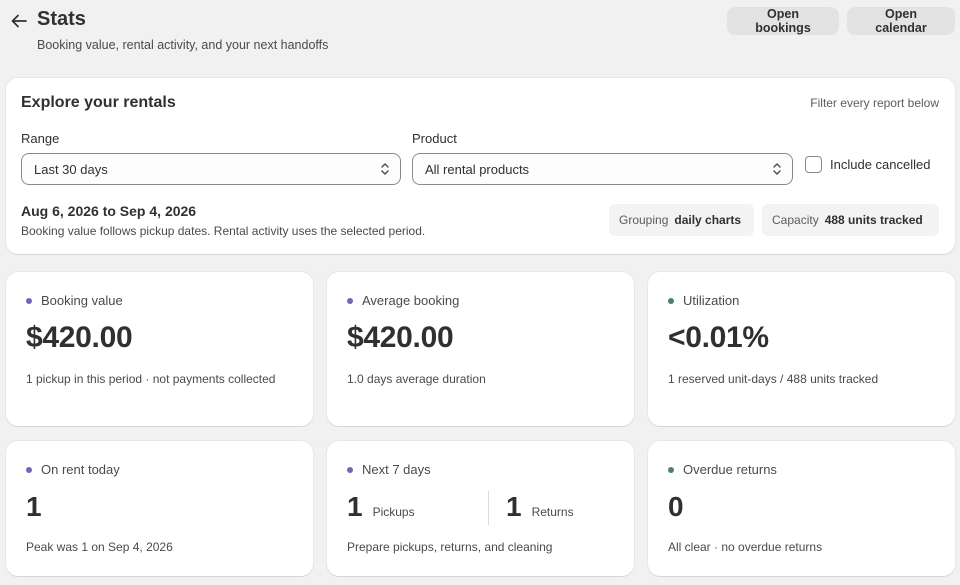 The height and width of the screenshot is (585, 960). I want to click on include-cancelled-toggle: Include cancelled, so click(867, 164).